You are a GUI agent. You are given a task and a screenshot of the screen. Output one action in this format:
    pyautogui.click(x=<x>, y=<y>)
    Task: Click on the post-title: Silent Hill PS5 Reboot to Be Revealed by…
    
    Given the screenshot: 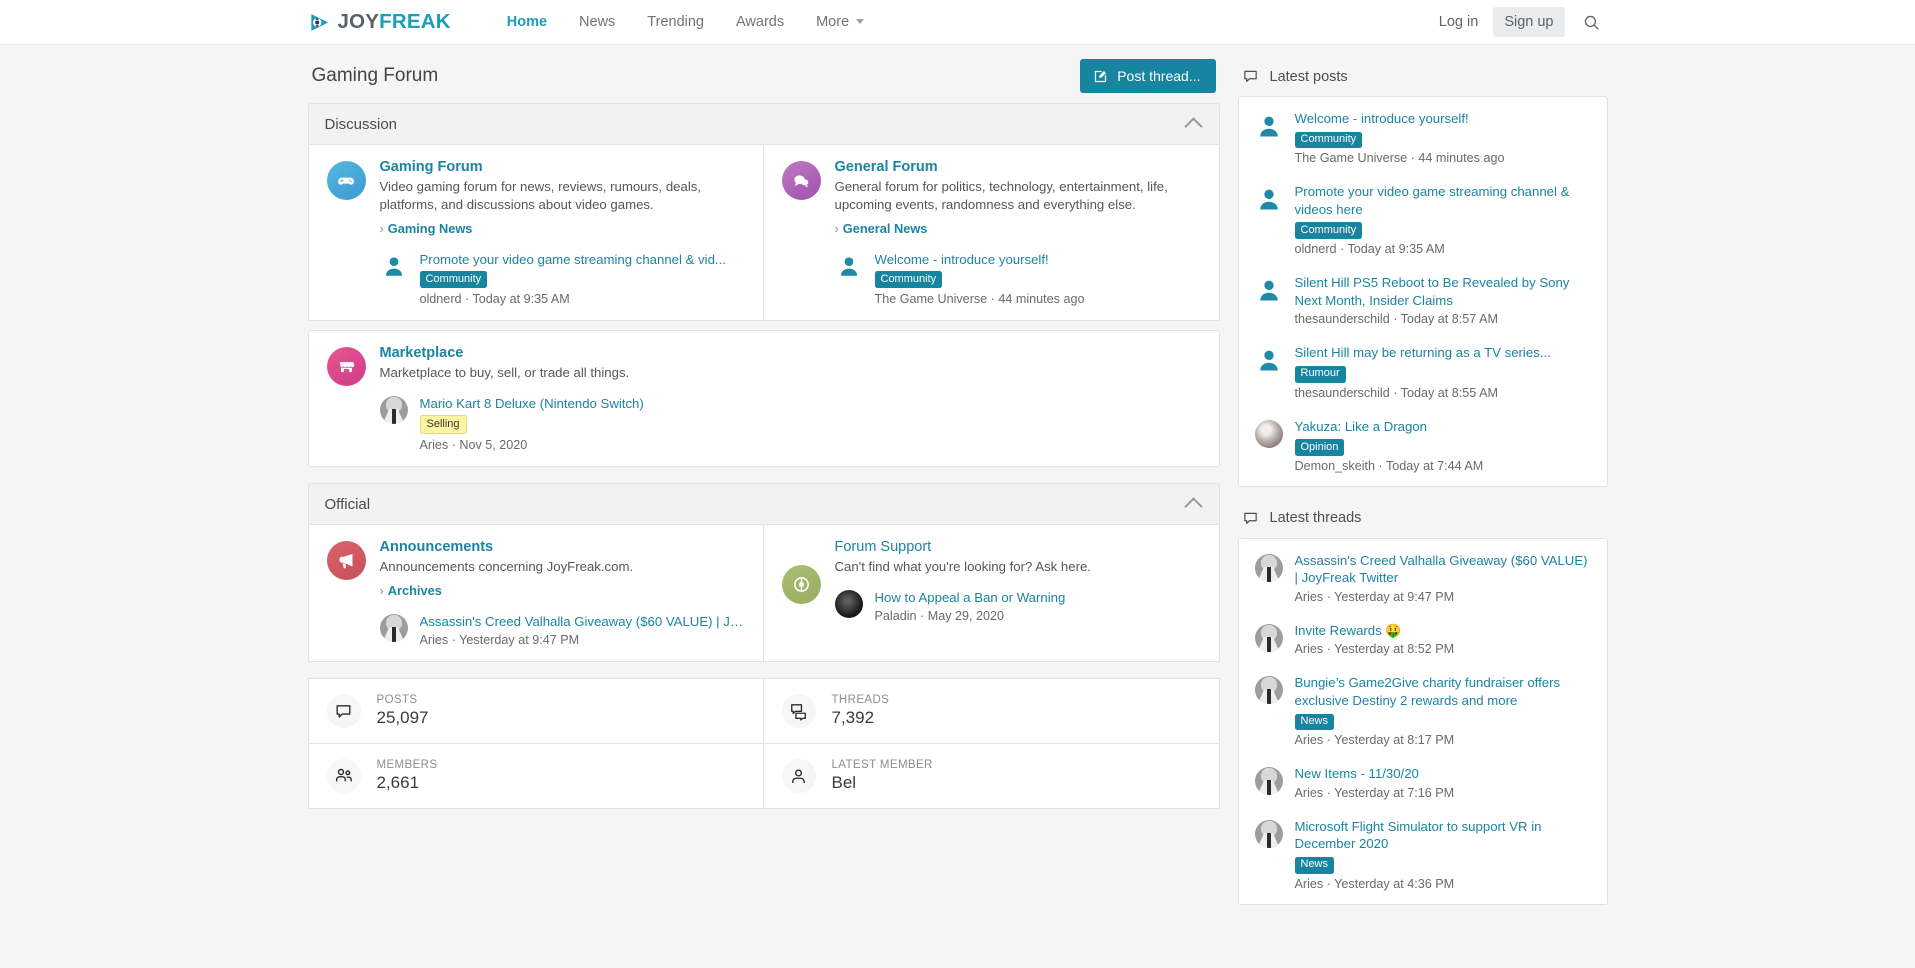 What is the action you would take?
    pyautogui.click(x=1443, y=291)
    